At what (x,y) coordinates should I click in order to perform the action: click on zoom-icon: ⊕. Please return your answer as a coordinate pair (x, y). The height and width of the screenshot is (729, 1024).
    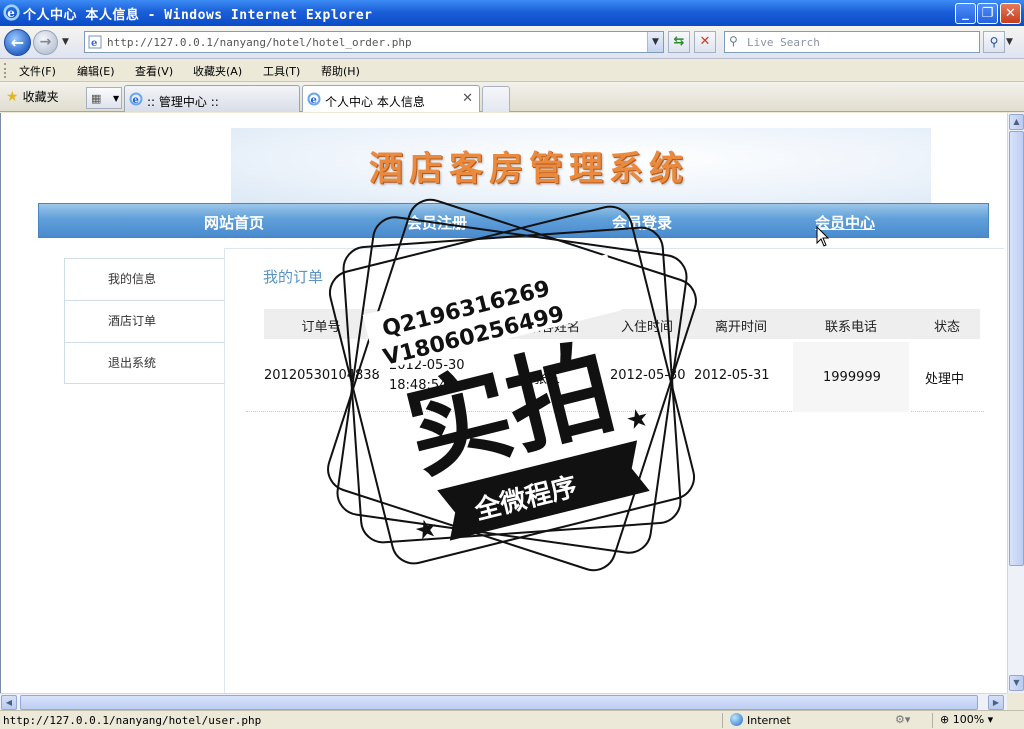
    Looking at the image, I should click on (945, 719).